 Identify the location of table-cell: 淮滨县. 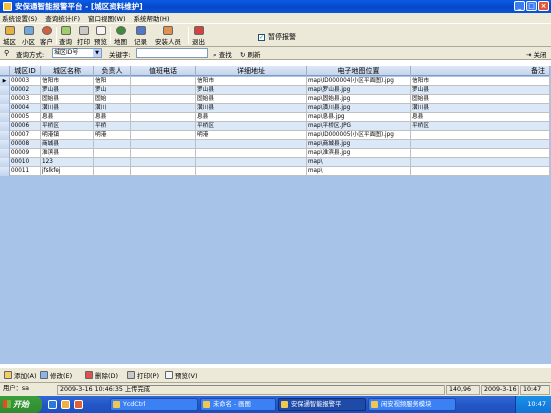
(67, 153).